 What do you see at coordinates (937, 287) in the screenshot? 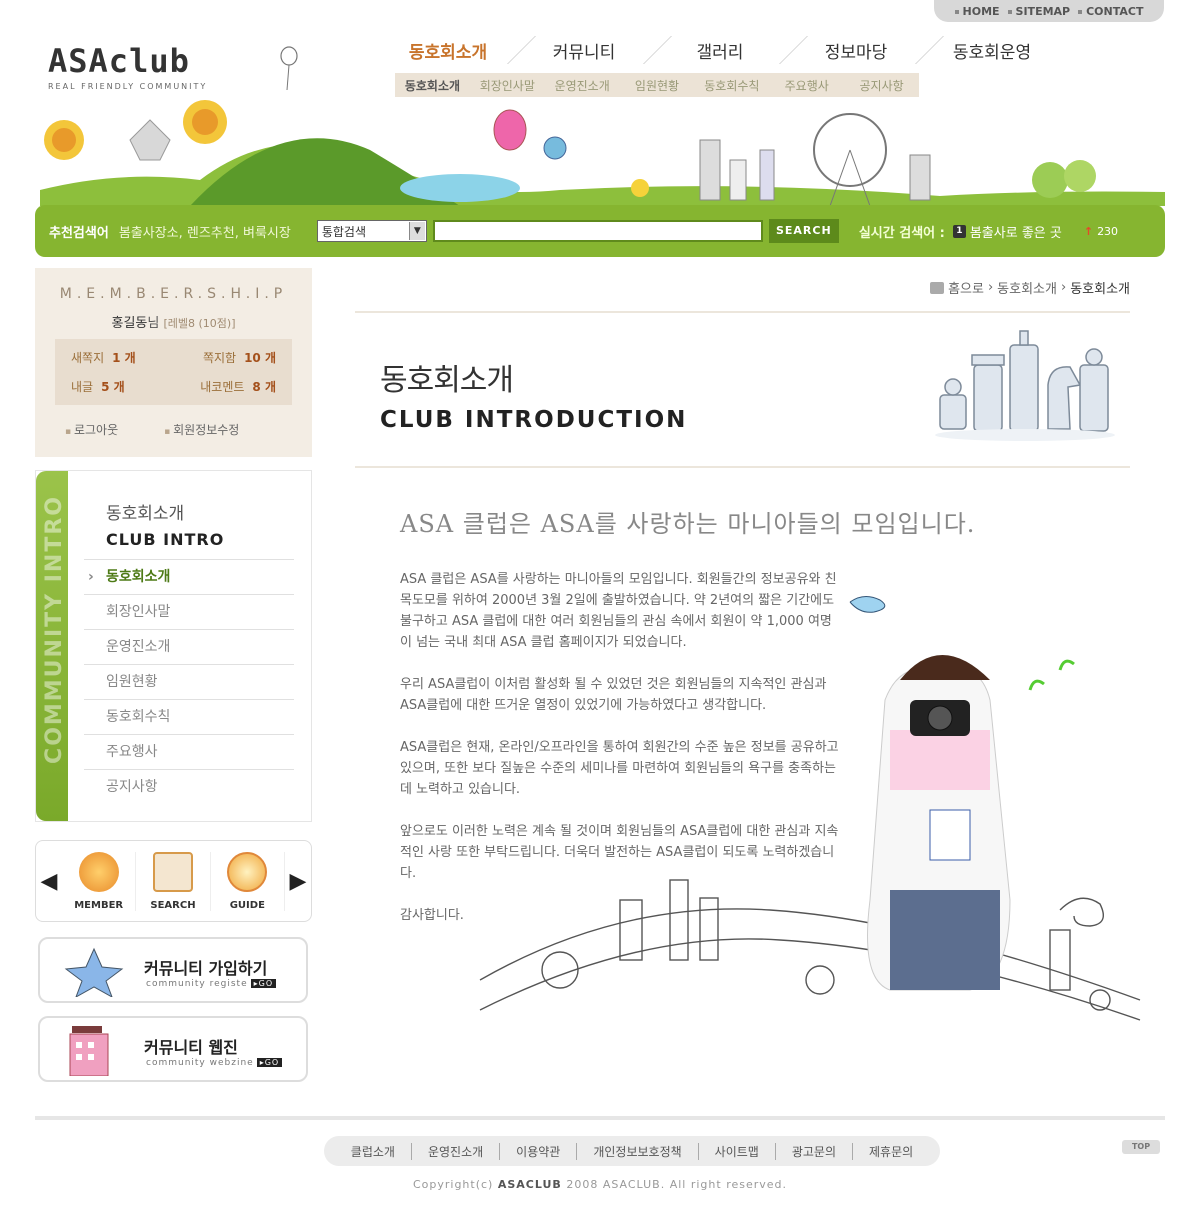
I see `home-icon` at bounding box center [937, 287].